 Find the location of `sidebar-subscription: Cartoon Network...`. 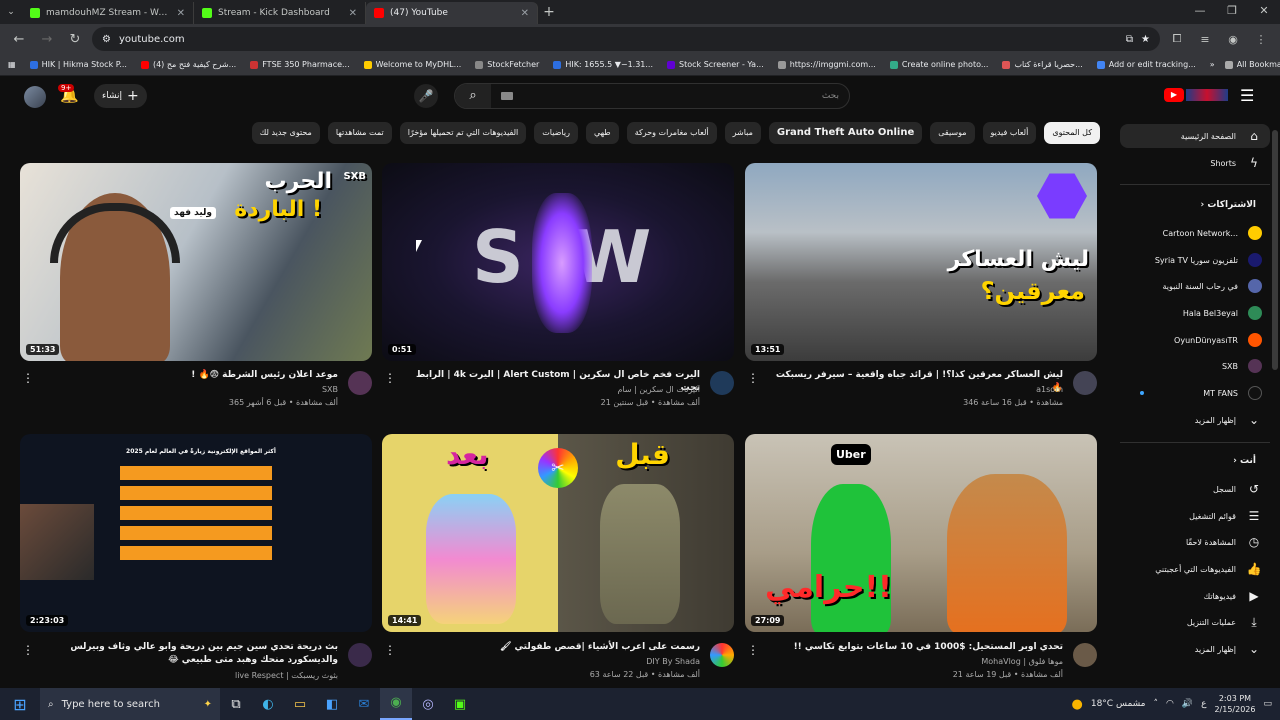

sidebar-subscription: Cartoon Network... is located at coordinates (1195, 233).